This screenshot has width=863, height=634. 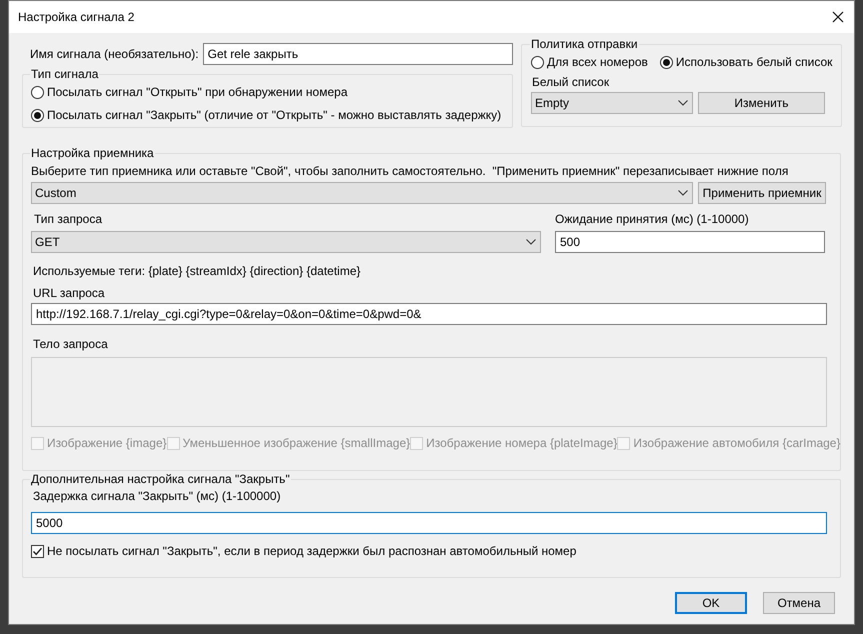 What do you see at coordinates (799, 603) in the screenshot?
I see `button: Отмена` at bounding box center [799, 603].